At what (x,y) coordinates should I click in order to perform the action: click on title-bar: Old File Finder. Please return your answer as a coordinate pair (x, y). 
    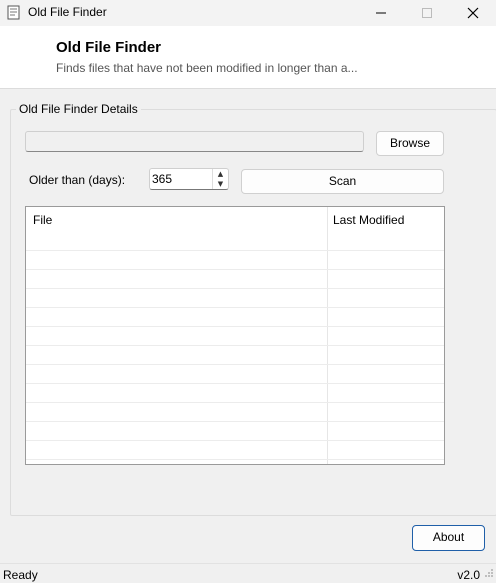
    Looking at the image, I should click on (248, 13).